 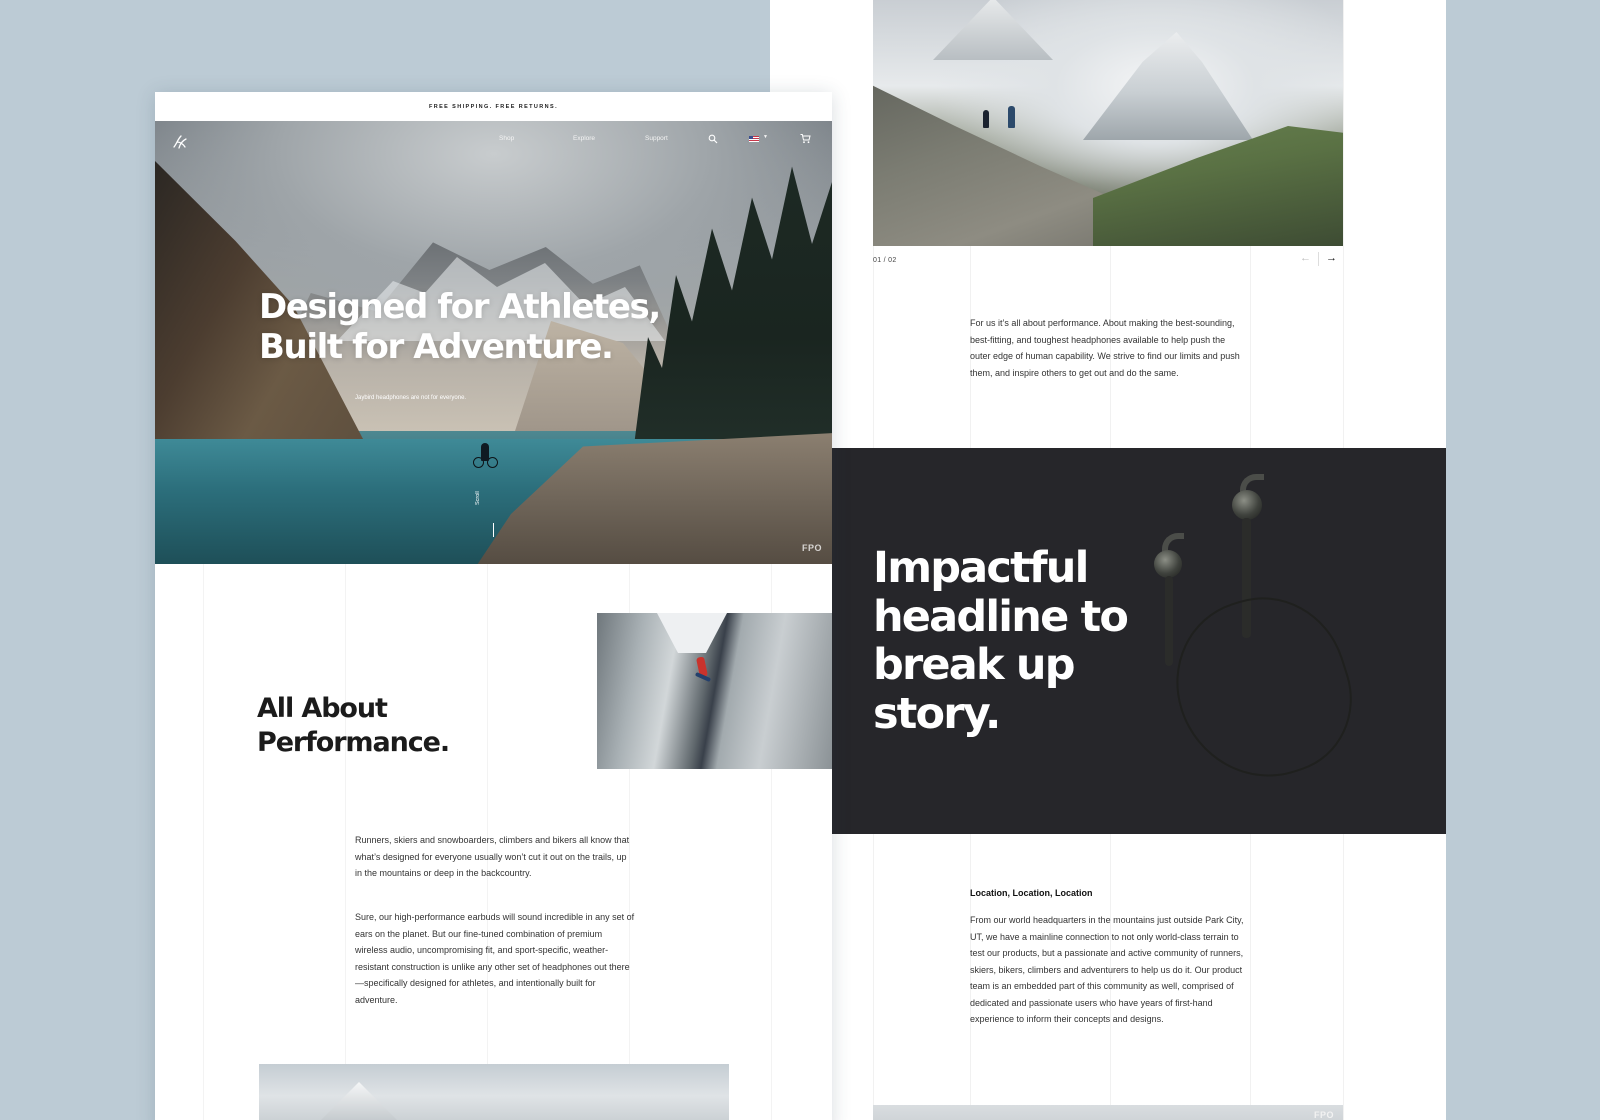 I want to click on feature-headline: Impactful headline to break up story., so click(x=1001, y=641).